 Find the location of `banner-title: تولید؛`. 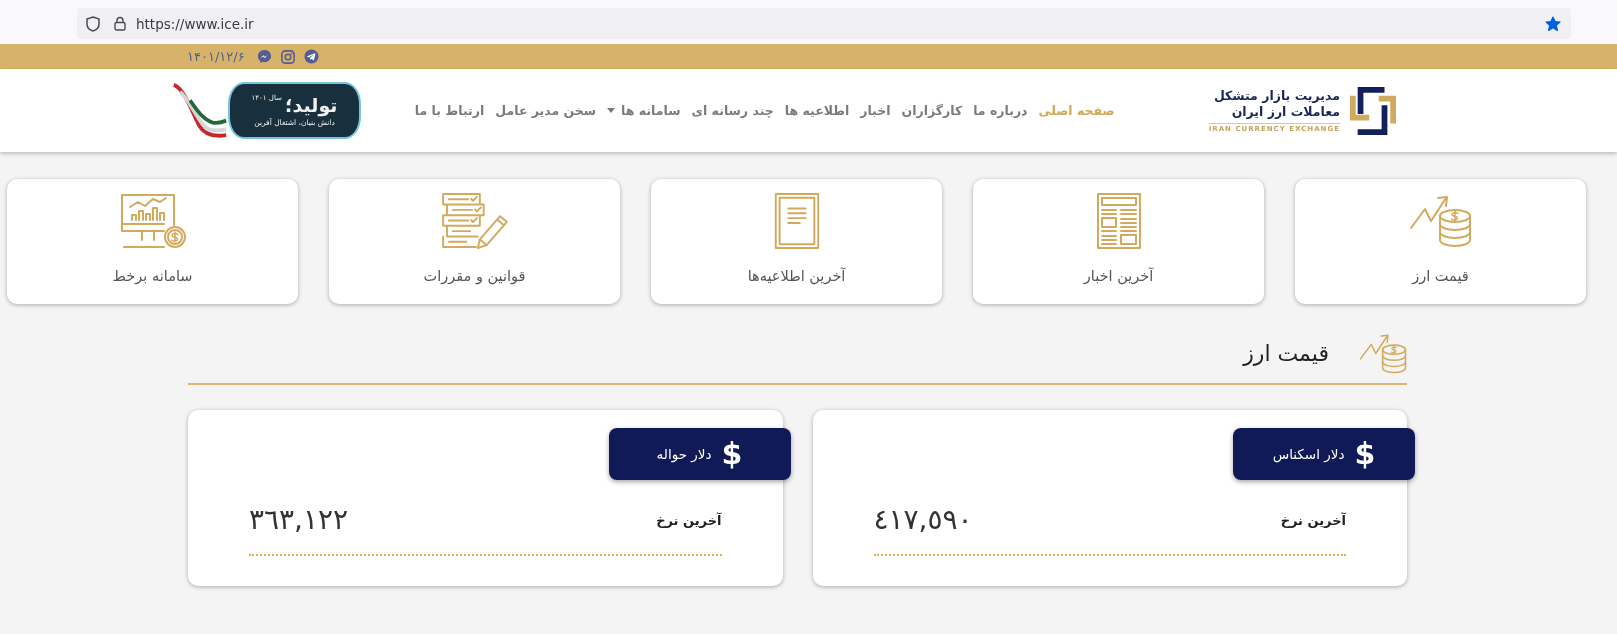

banner-title: تولید؛ is located at coordinates (311, 105).